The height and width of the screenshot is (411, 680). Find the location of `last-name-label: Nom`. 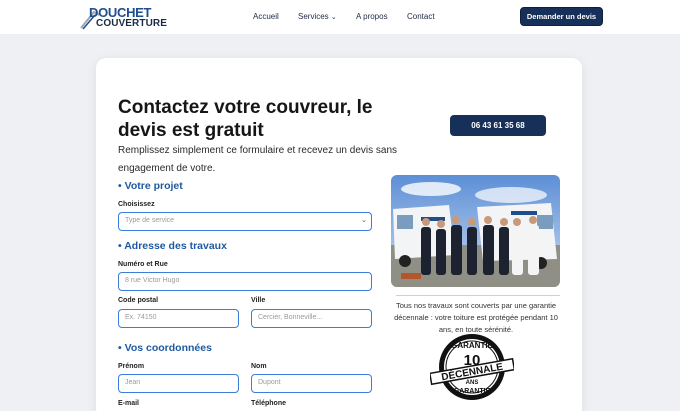

last-name-label: Nom is located at coordinates (259, 366).